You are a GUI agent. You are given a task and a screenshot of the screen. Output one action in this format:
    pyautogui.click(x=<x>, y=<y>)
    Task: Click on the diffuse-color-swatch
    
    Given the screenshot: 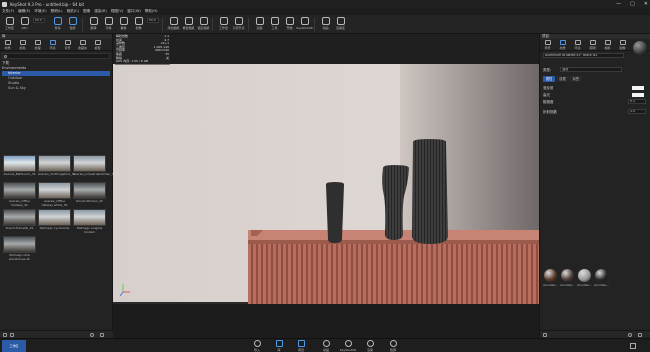 What is the action you would take?
    pyautogui.click(x=638, y=88)
    